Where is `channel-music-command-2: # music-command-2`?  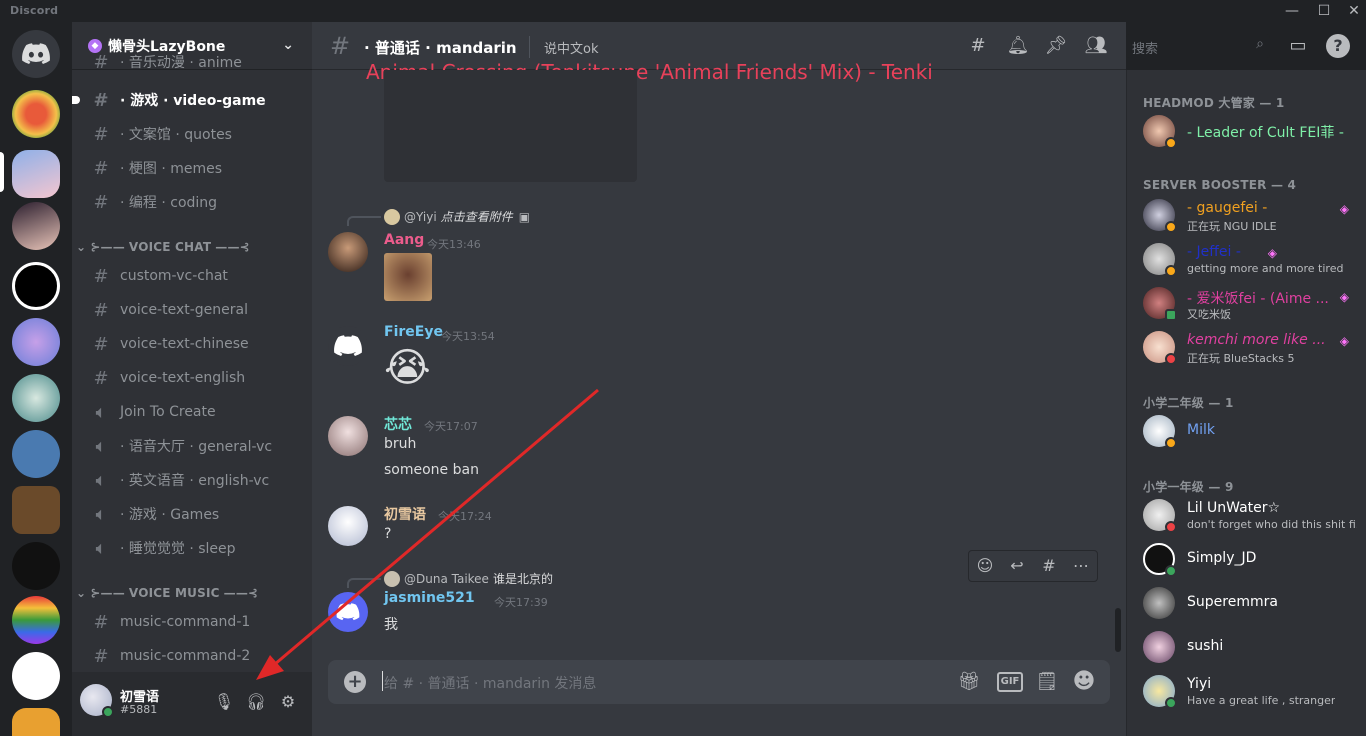 channel-music-command-2: # music-command-2 is located at coordinates (192, 656).